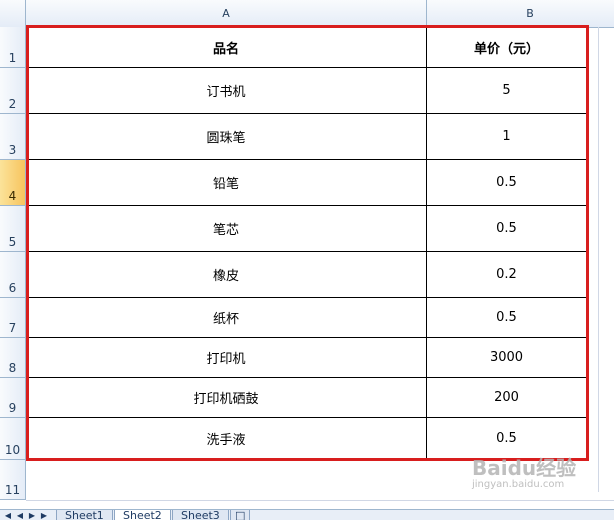  I want to click on row-header-9: 9, so click(13, 398).